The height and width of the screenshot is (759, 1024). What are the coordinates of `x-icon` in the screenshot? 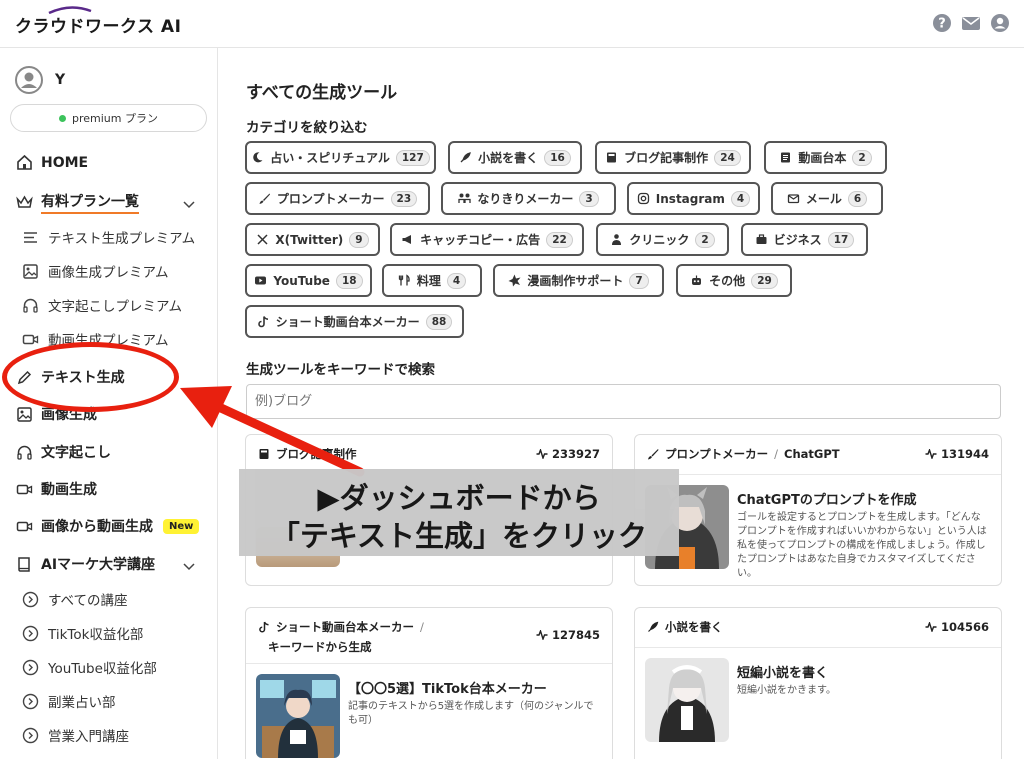 It's located at (262, 239).